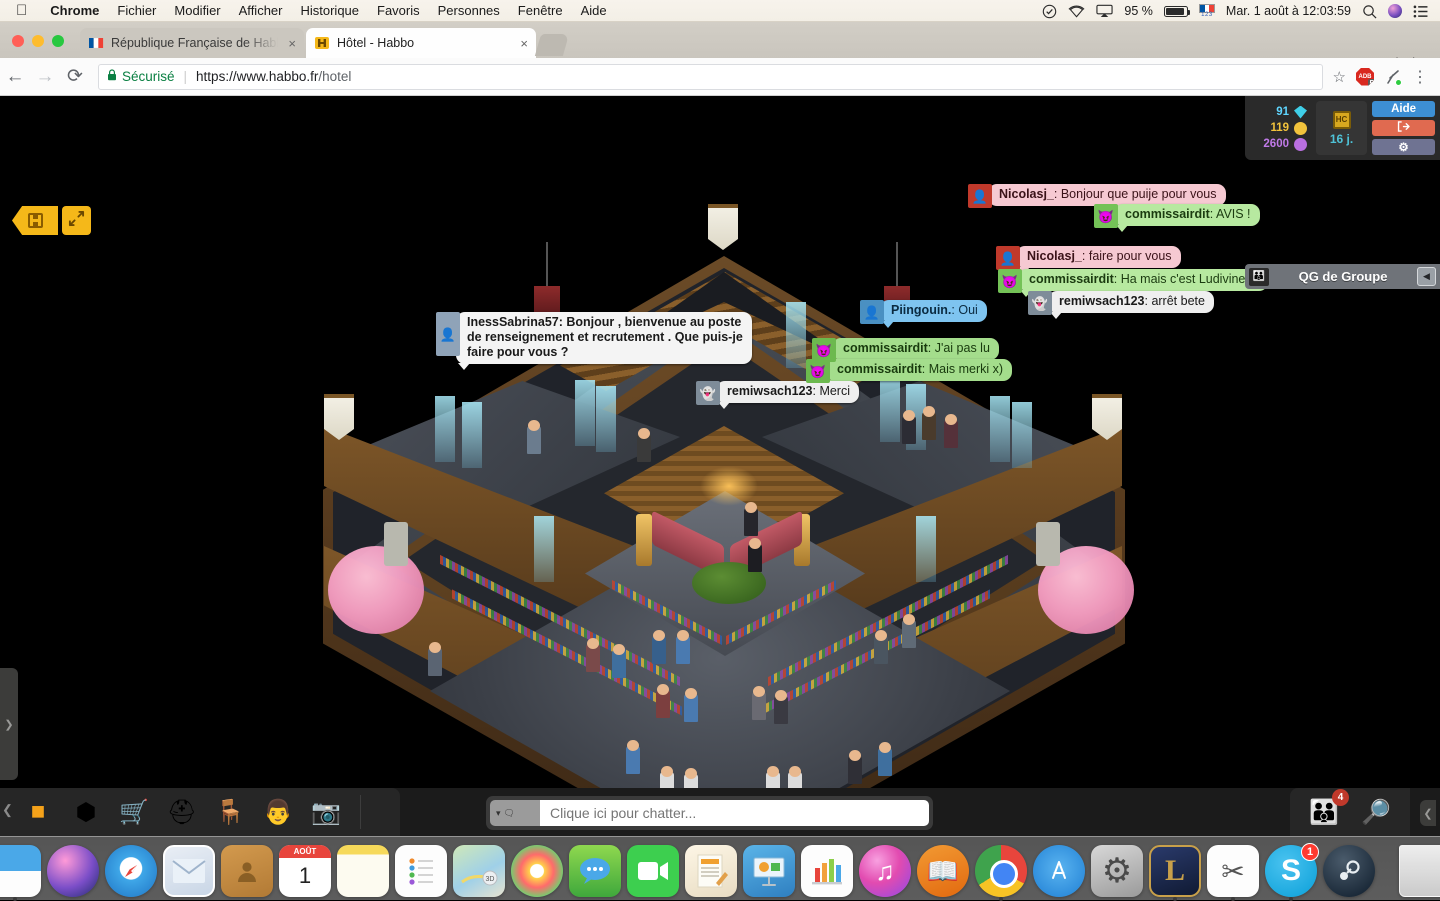 This screenshot has height=901, width=1440. I want to click on inventory-icon: 🪑, so click(230, 812).